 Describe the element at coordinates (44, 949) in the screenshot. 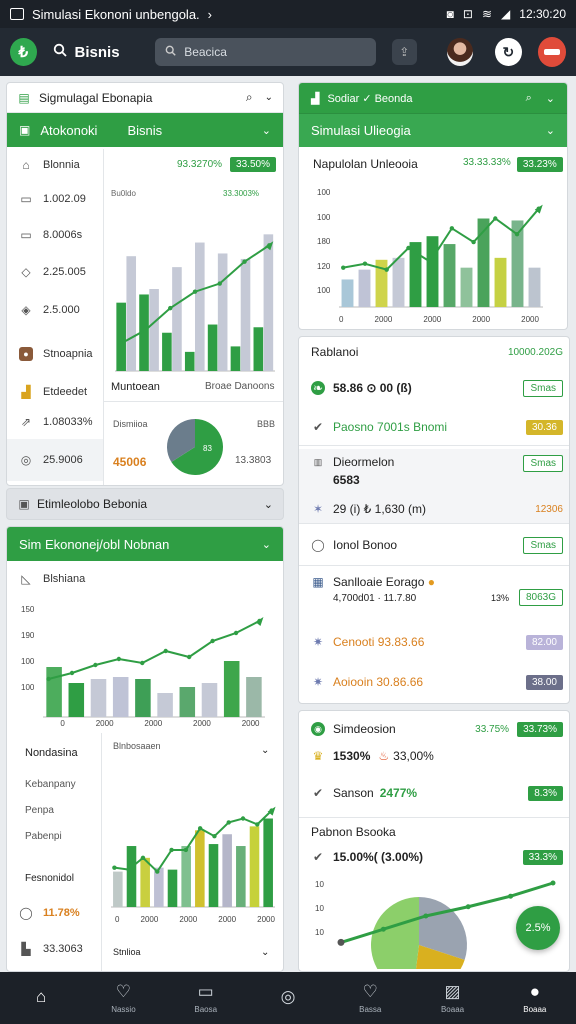

I see `count-row: ▙ 33.3063` at that location.